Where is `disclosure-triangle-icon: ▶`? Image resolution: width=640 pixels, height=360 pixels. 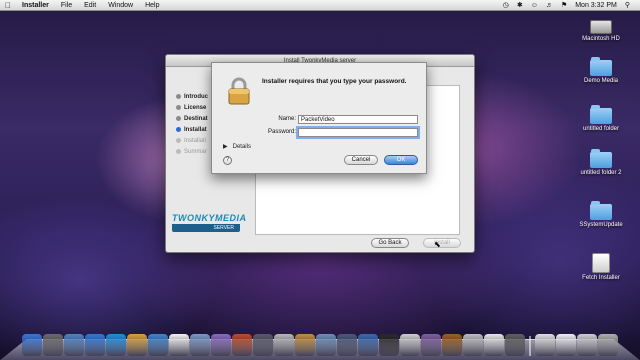
disclosure-triangle-icon: ▶ is located at coordinates (225, 146).